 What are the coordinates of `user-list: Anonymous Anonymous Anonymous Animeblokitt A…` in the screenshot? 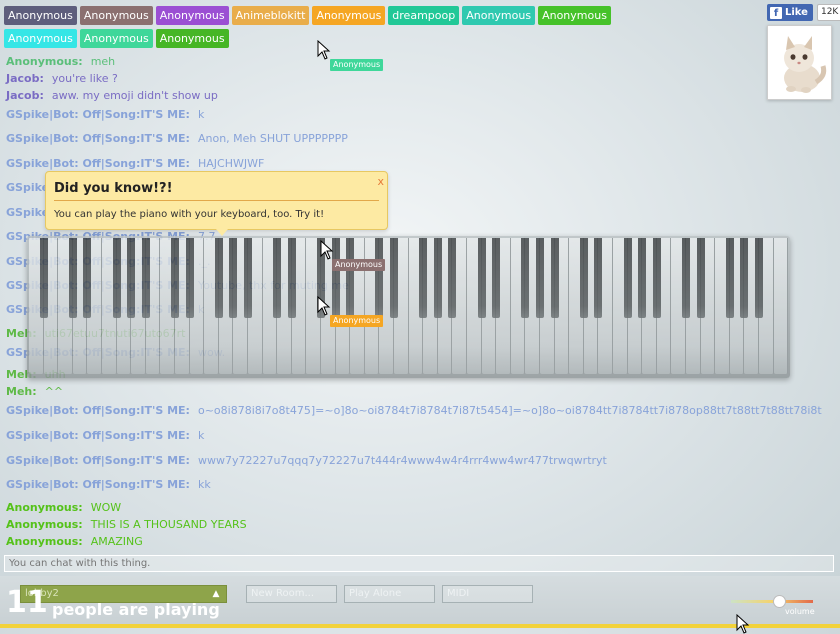 It's located at (314, 28).